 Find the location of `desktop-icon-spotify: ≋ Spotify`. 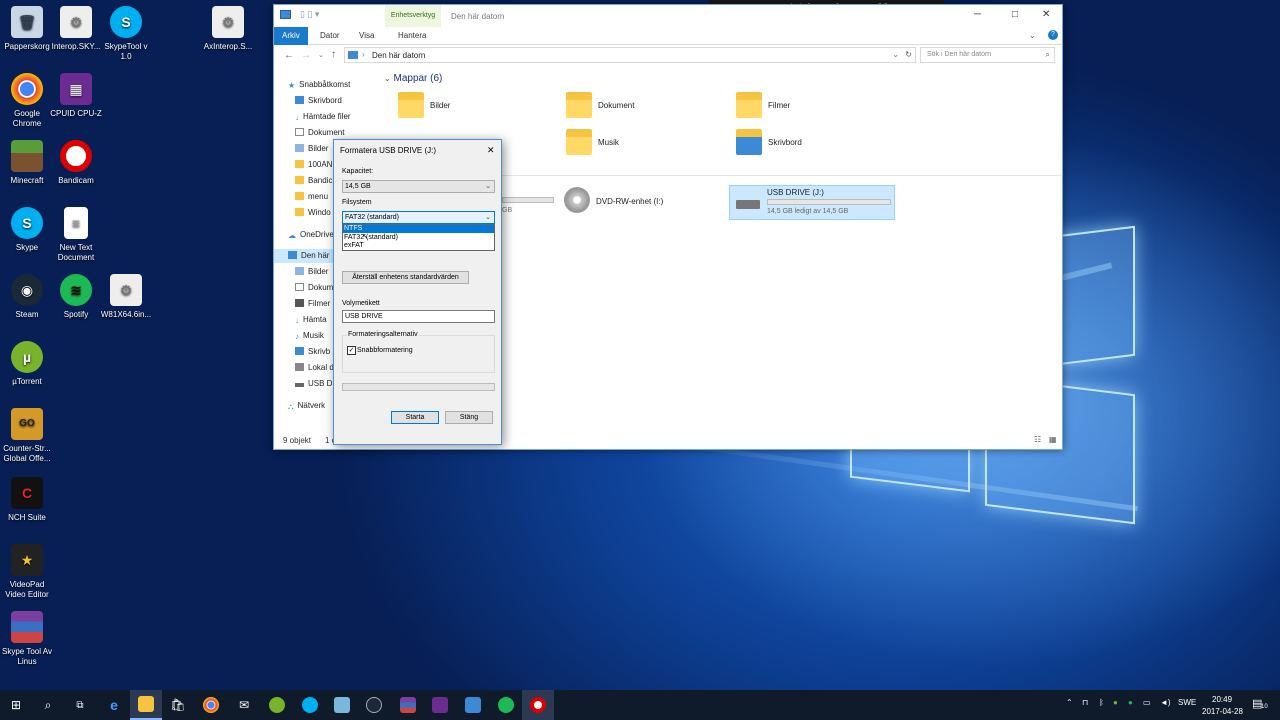

desktop-icon-spotify: ≋ Spotify is located at coordinates (76, 297).